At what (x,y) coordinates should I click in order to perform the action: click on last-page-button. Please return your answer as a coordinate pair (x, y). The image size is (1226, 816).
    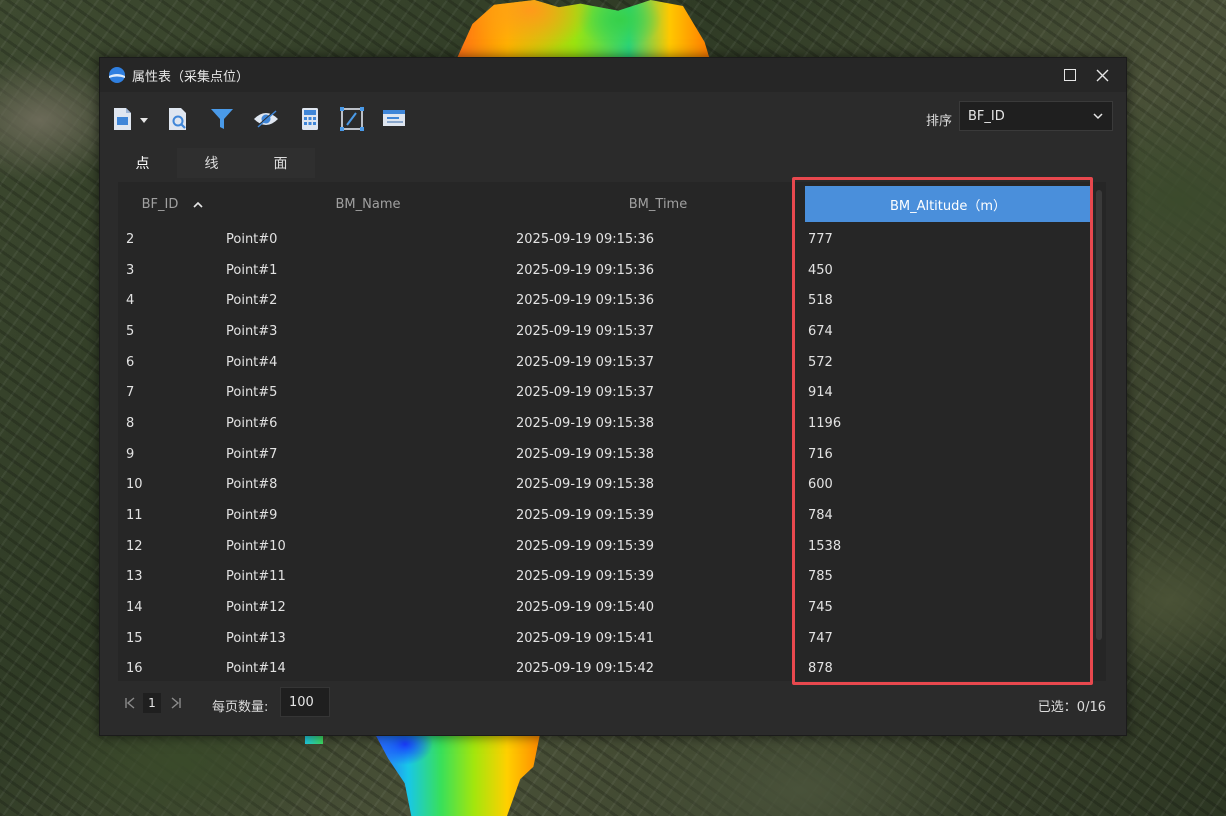
    Looking at the image, I should click on (176, 705).